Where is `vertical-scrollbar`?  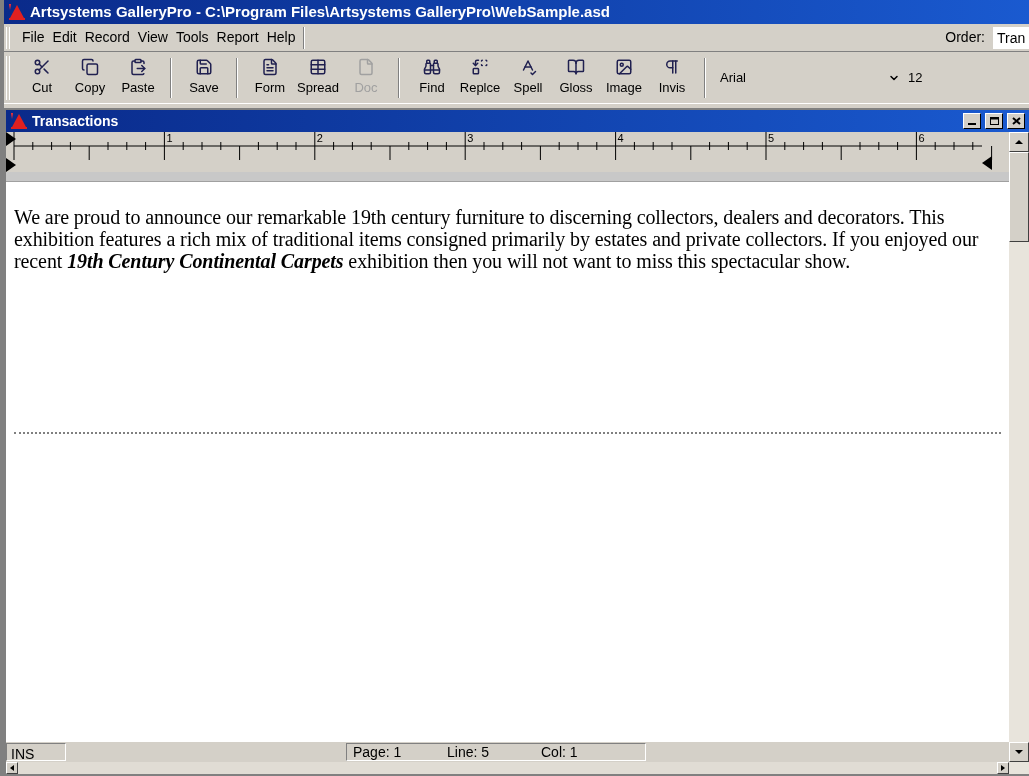
vertical-scrollbar is located at coordinates (1019, 453).